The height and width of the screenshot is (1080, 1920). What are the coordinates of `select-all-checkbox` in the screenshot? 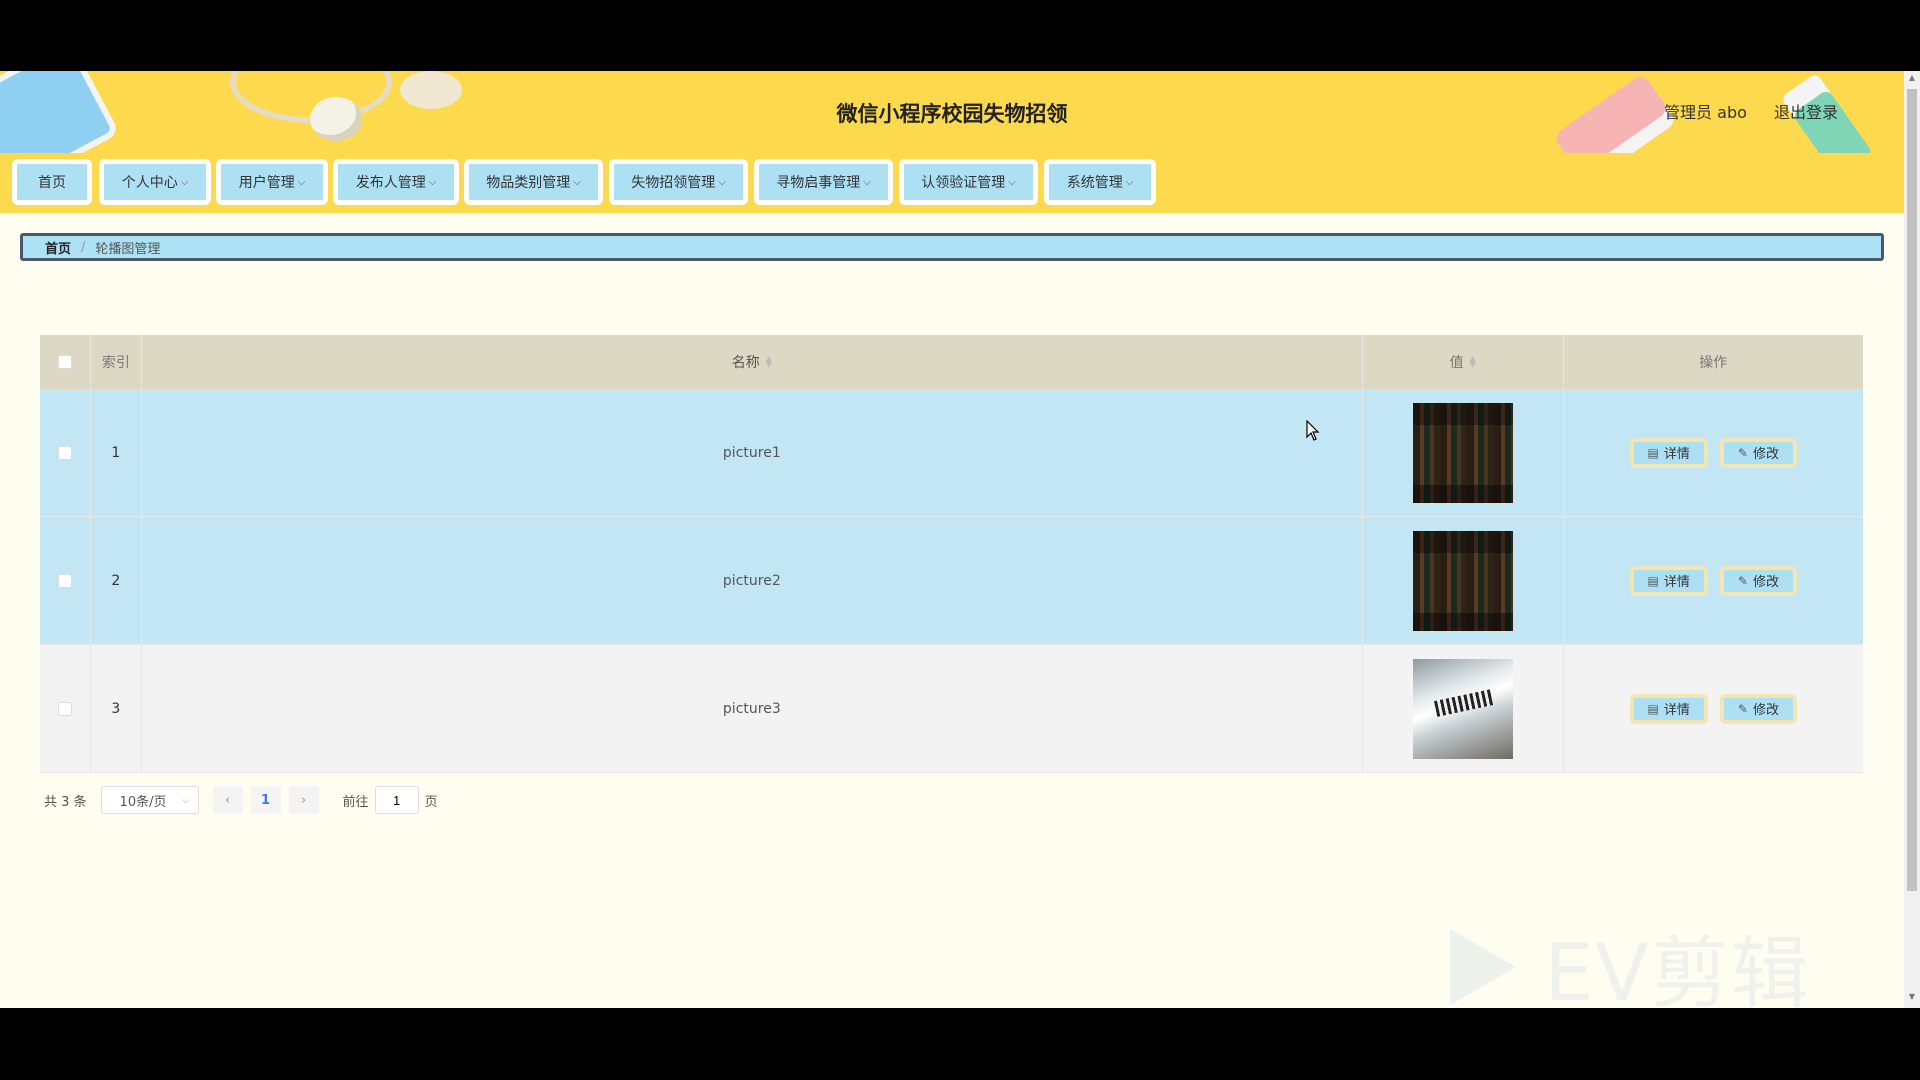 It's located at (64, 362).